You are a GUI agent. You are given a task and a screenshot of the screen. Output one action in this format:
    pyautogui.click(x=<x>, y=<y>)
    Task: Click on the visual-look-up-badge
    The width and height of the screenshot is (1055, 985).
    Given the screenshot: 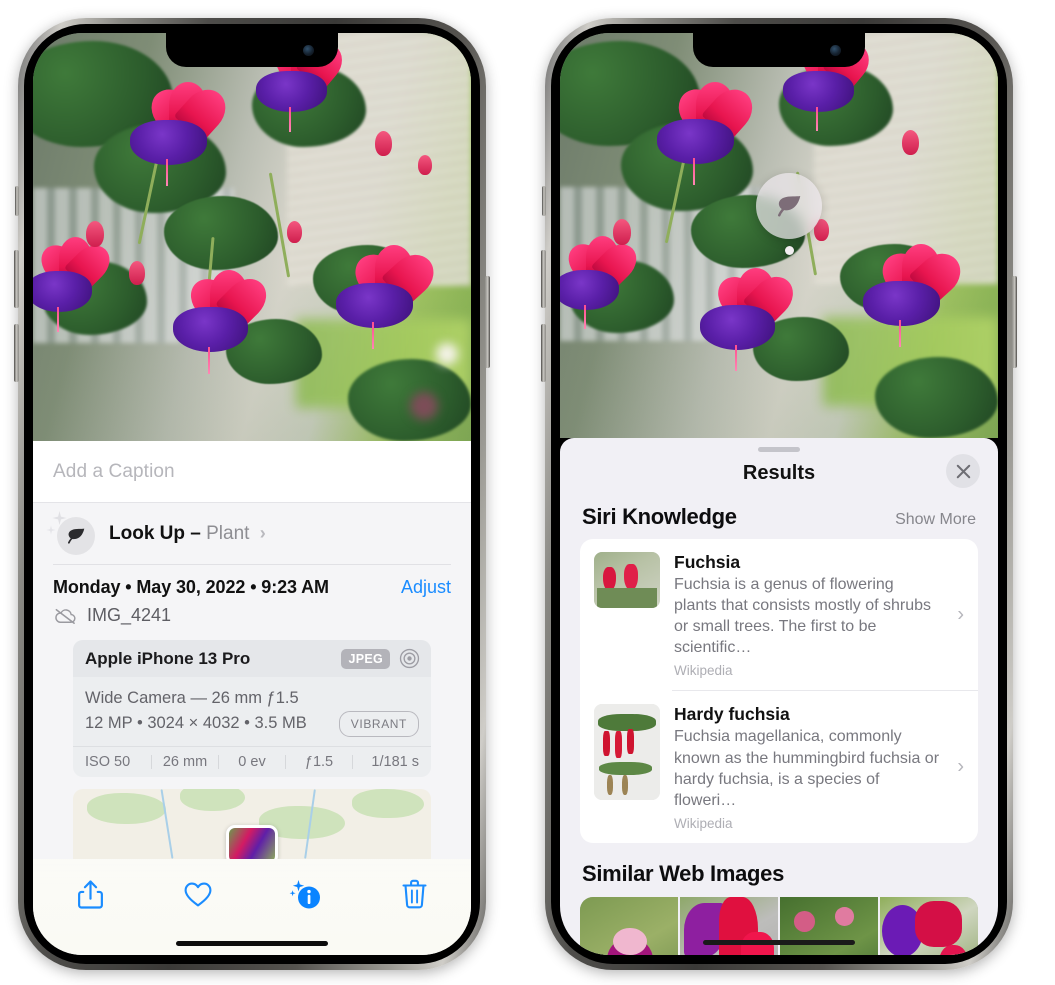 What is the action you would take?
    pyautogui.click(x=789, y=206)
    